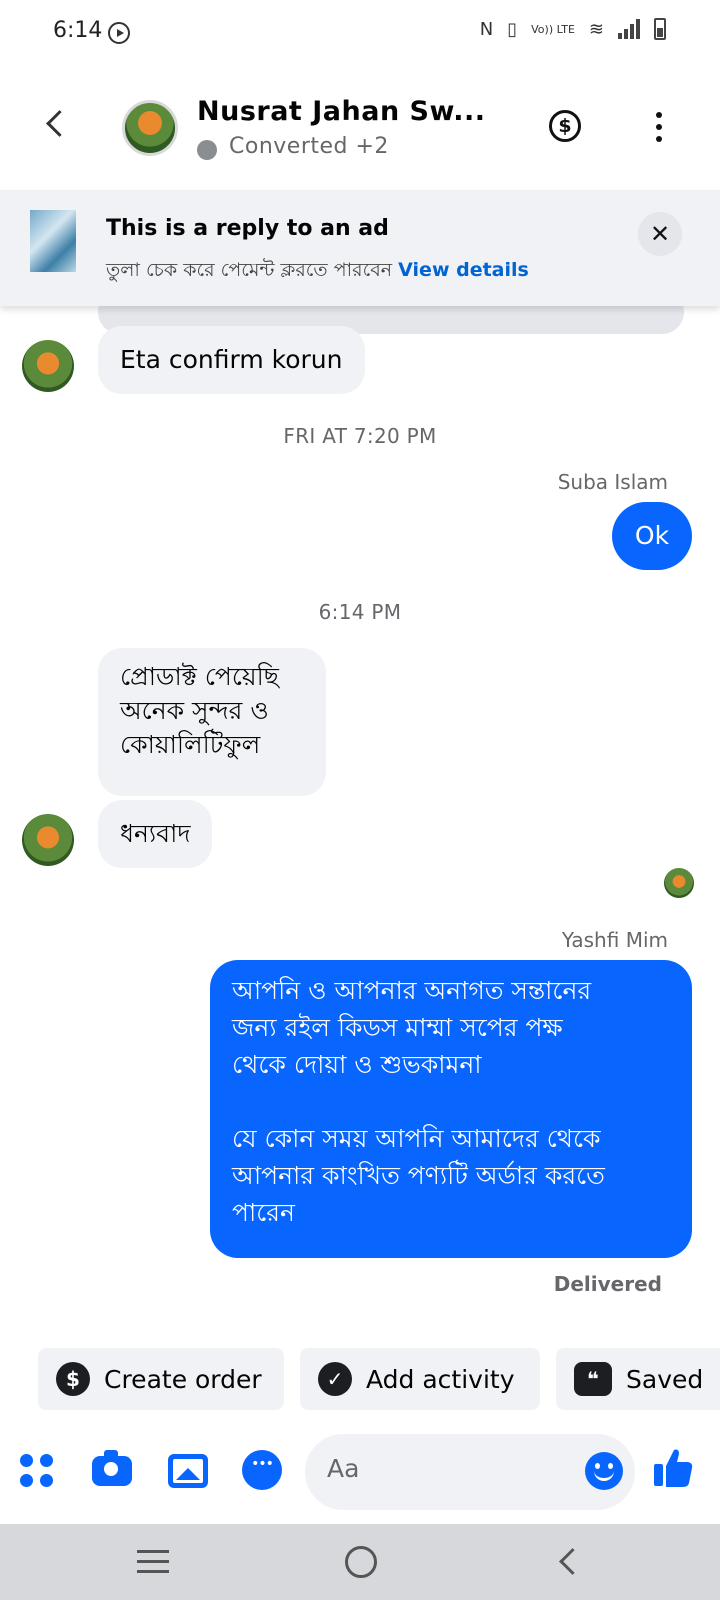 The height and width of the screenshot is (1600, 720). I want to click on message-line: আপনার কাংখিত পণ্যটি অর্ডার করতে, so click(418, 1175).